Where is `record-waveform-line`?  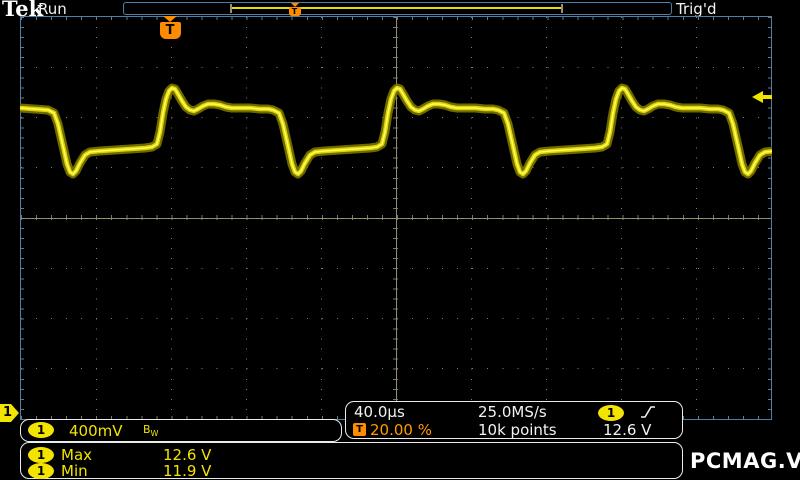
record-waveform-line is located at coordinates (397, 8).